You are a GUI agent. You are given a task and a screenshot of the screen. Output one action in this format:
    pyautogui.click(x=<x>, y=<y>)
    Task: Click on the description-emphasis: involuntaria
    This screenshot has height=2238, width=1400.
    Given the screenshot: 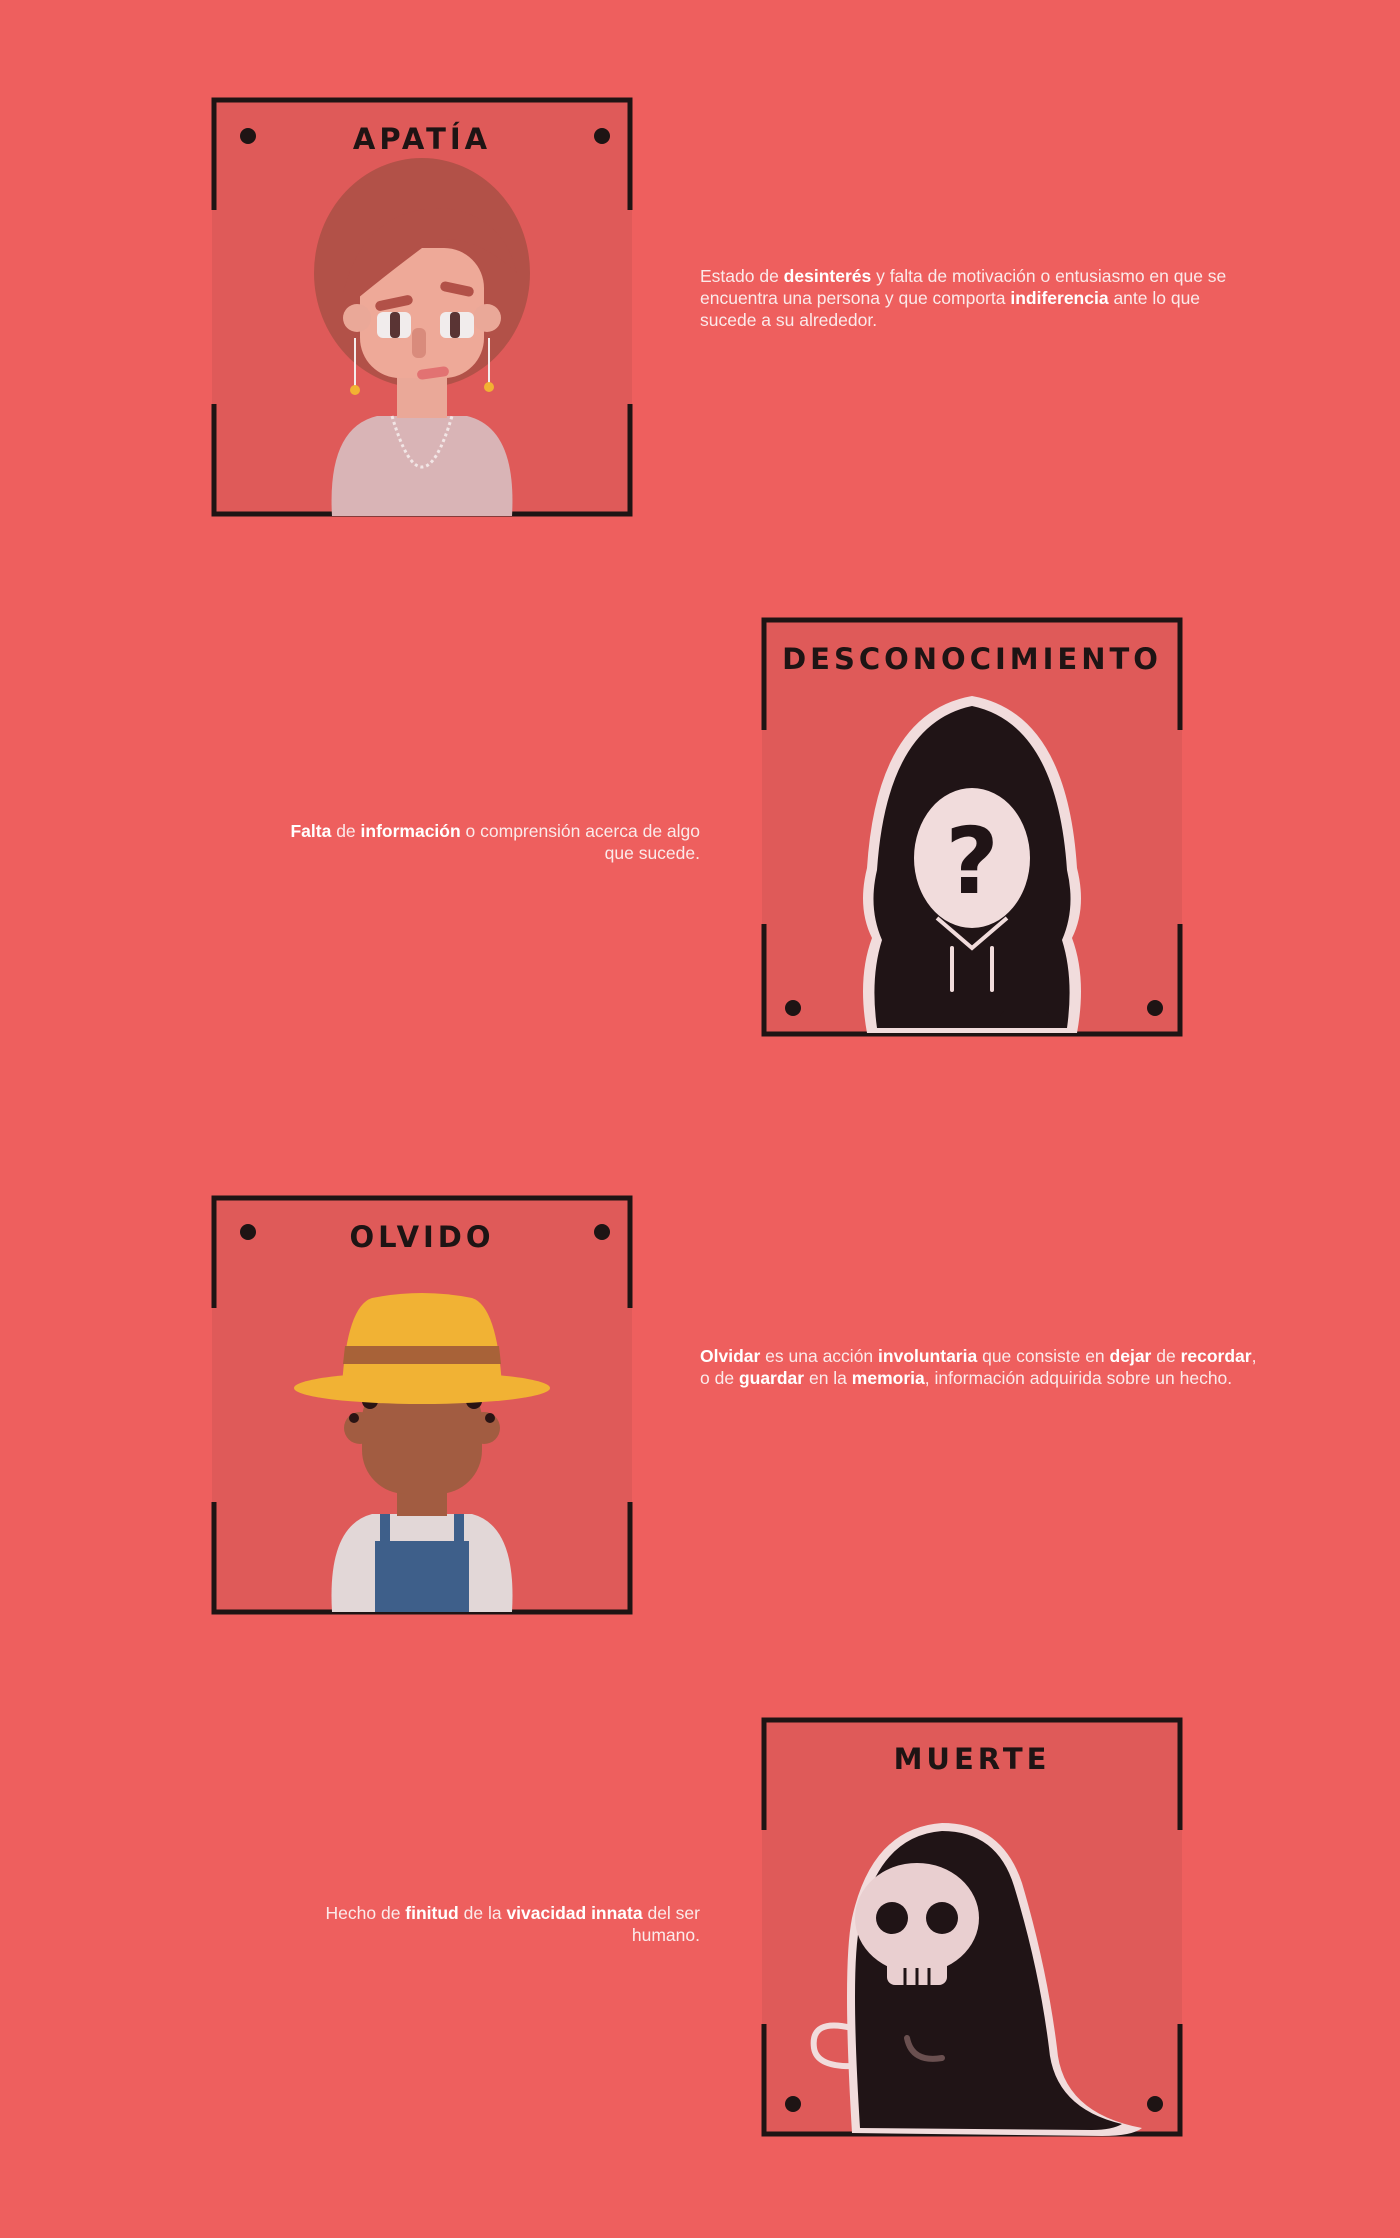 What is the action you would take?
    pyautogui.click(x=928, y=1356)
    